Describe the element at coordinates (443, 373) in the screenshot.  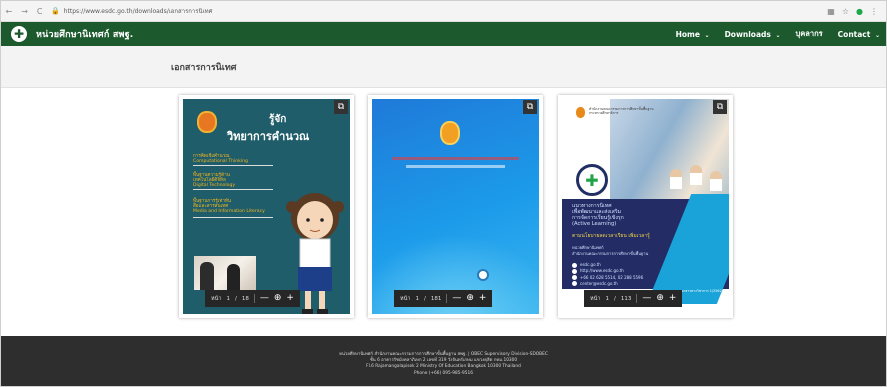
I see `footer-line: Phone (+66) 095-985-9516` at that location.